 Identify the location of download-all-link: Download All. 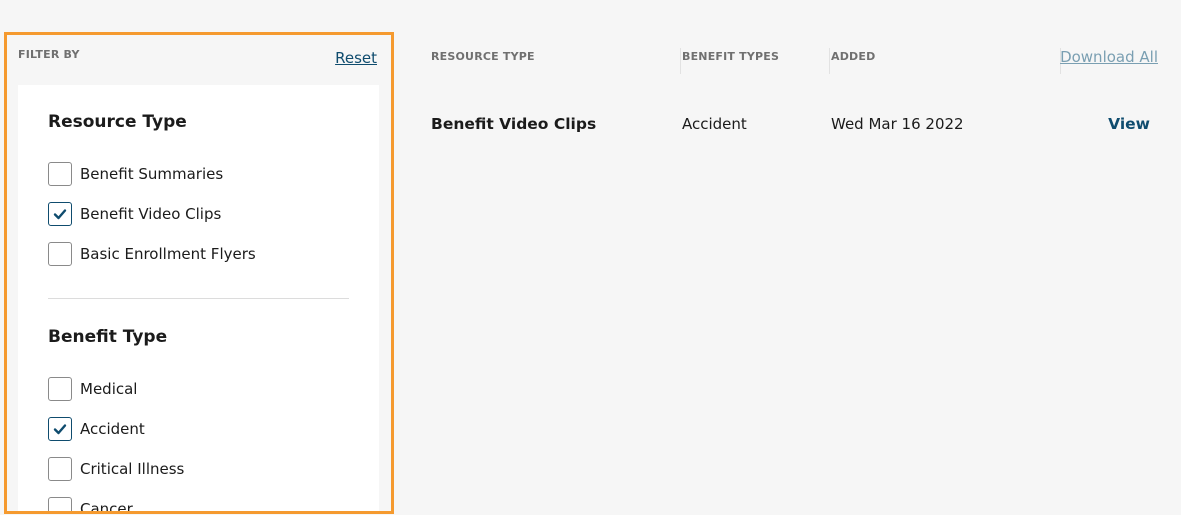
(1109, 57).